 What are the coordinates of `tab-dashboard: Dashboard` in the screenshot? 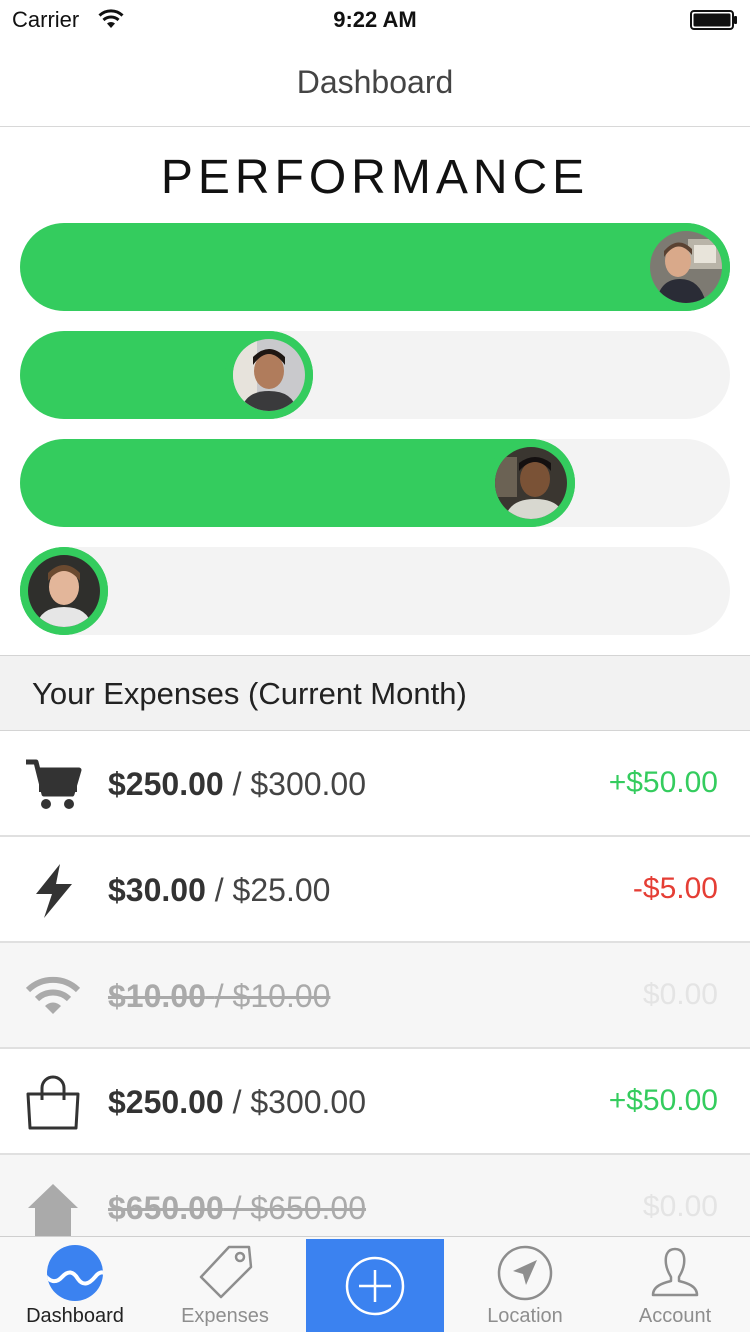 It's located at (75, 1284).